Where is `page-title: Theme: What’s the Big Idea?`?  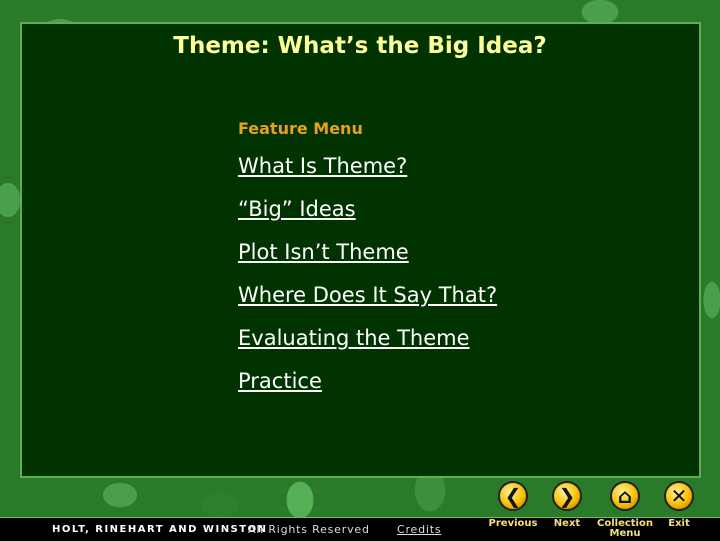 page-title: Theme: What’s the Big Idea? is located at coordinates (360, 46).